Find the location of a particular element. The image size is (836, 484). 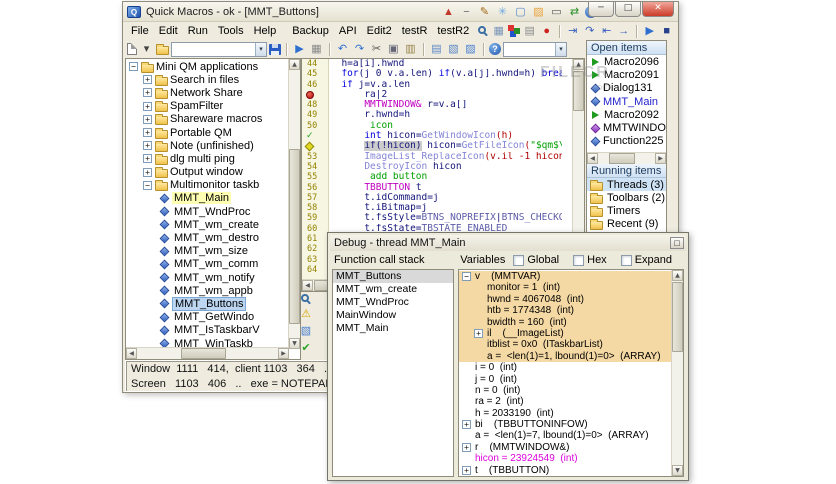

tree-item-shareware-macros: + Shareware macros is located at coordinates (207, 119).